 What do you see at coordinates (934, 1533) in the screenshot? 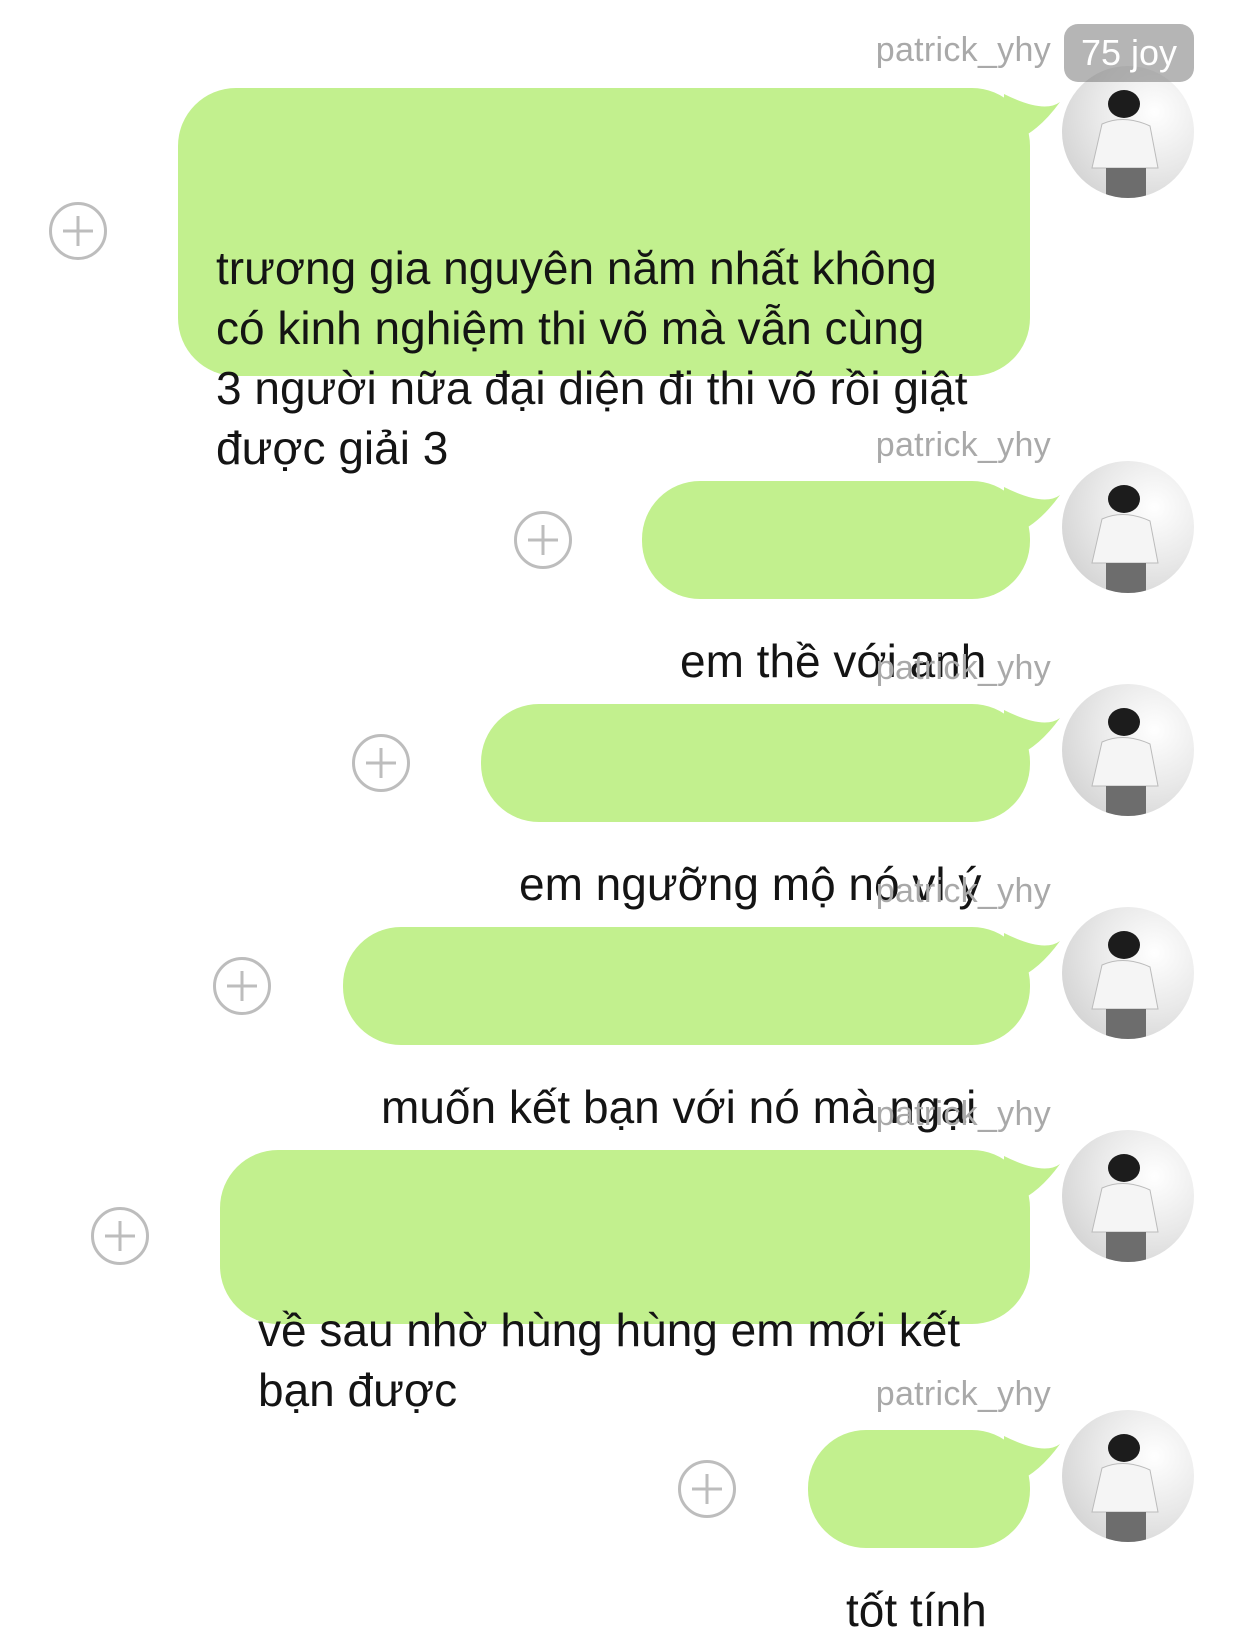
I see `message-bubble: tốt tính` at bounding box center [934, 1533].